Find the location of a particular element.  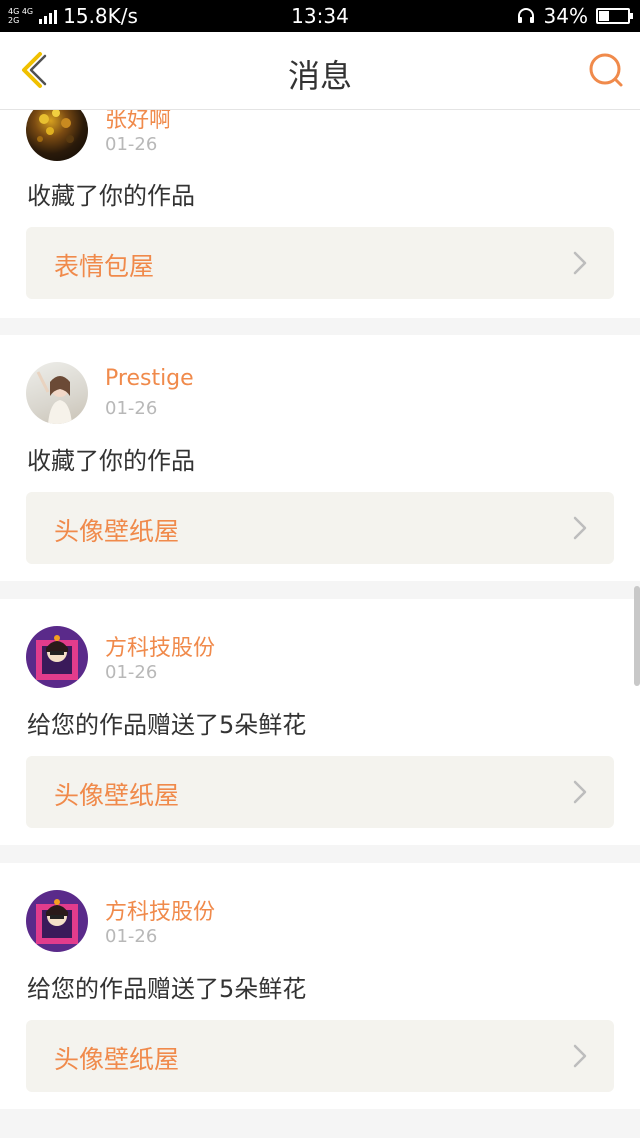

status-right: 34% is located at coordinates (574, 16).